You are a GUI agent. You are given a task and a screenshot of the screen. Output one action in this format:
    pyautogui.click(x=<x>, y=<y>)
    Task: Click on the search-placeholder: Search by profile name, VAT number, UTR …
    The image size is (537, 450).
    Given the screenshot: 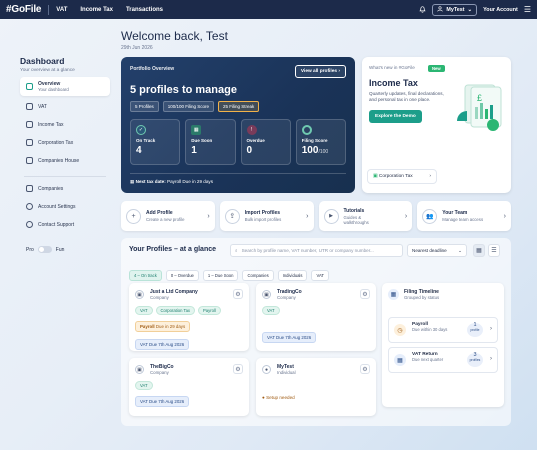 What is the action you would take?
    pyautogui.click(x=307, y=250)
    